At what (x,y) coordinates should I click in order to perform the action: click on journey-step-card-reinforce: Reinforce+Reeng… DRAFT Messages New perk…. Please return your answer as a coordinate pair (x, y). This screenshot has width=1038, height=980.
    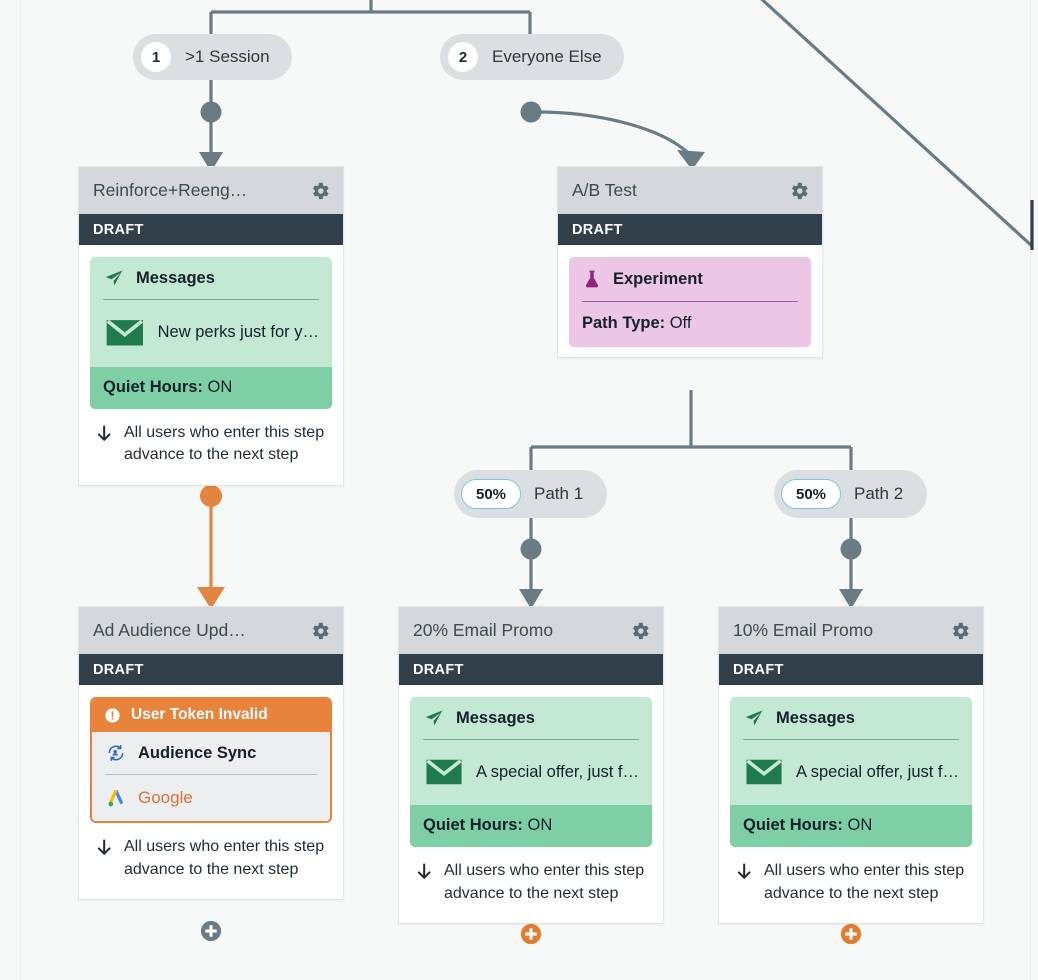
    Looking at the image, I should click on (211, 326).